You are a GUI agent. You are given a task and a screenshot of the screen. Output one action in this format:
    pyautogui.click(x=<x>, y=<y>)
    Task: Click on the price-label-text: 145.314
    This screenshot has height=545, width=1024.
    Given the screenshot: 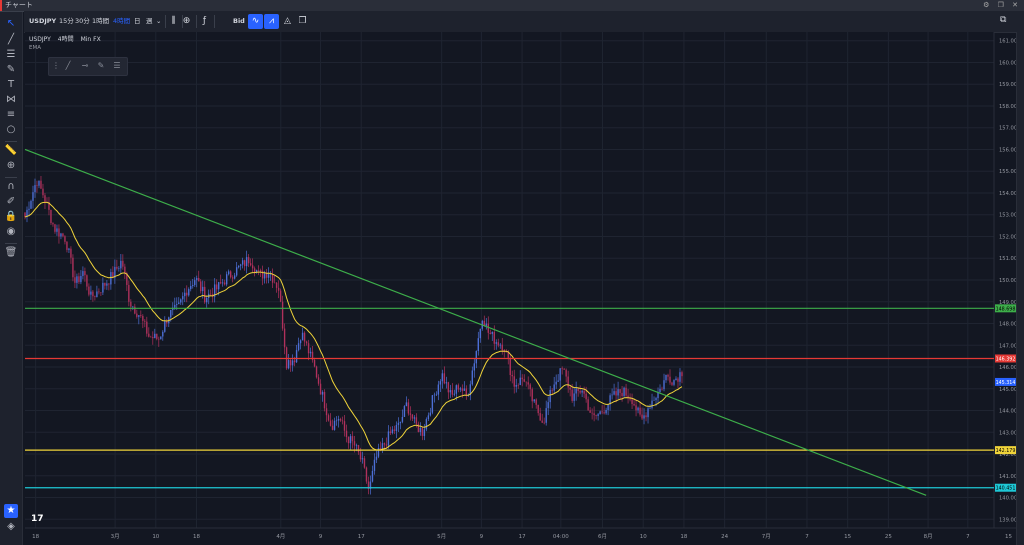 What is the action you would take?
    pyautogui.click(x=1006, y=383)
    